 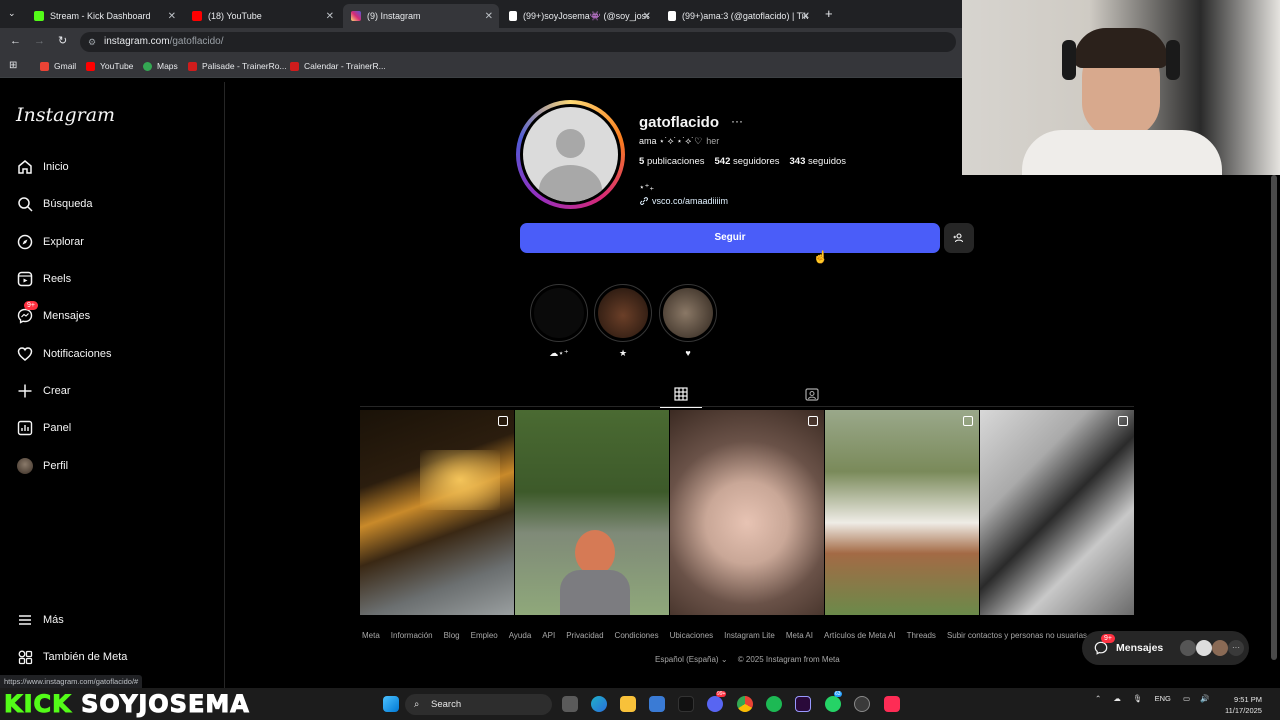 I want to click on messages-pill-label: Mensajes, so click(x=1140, y=648).